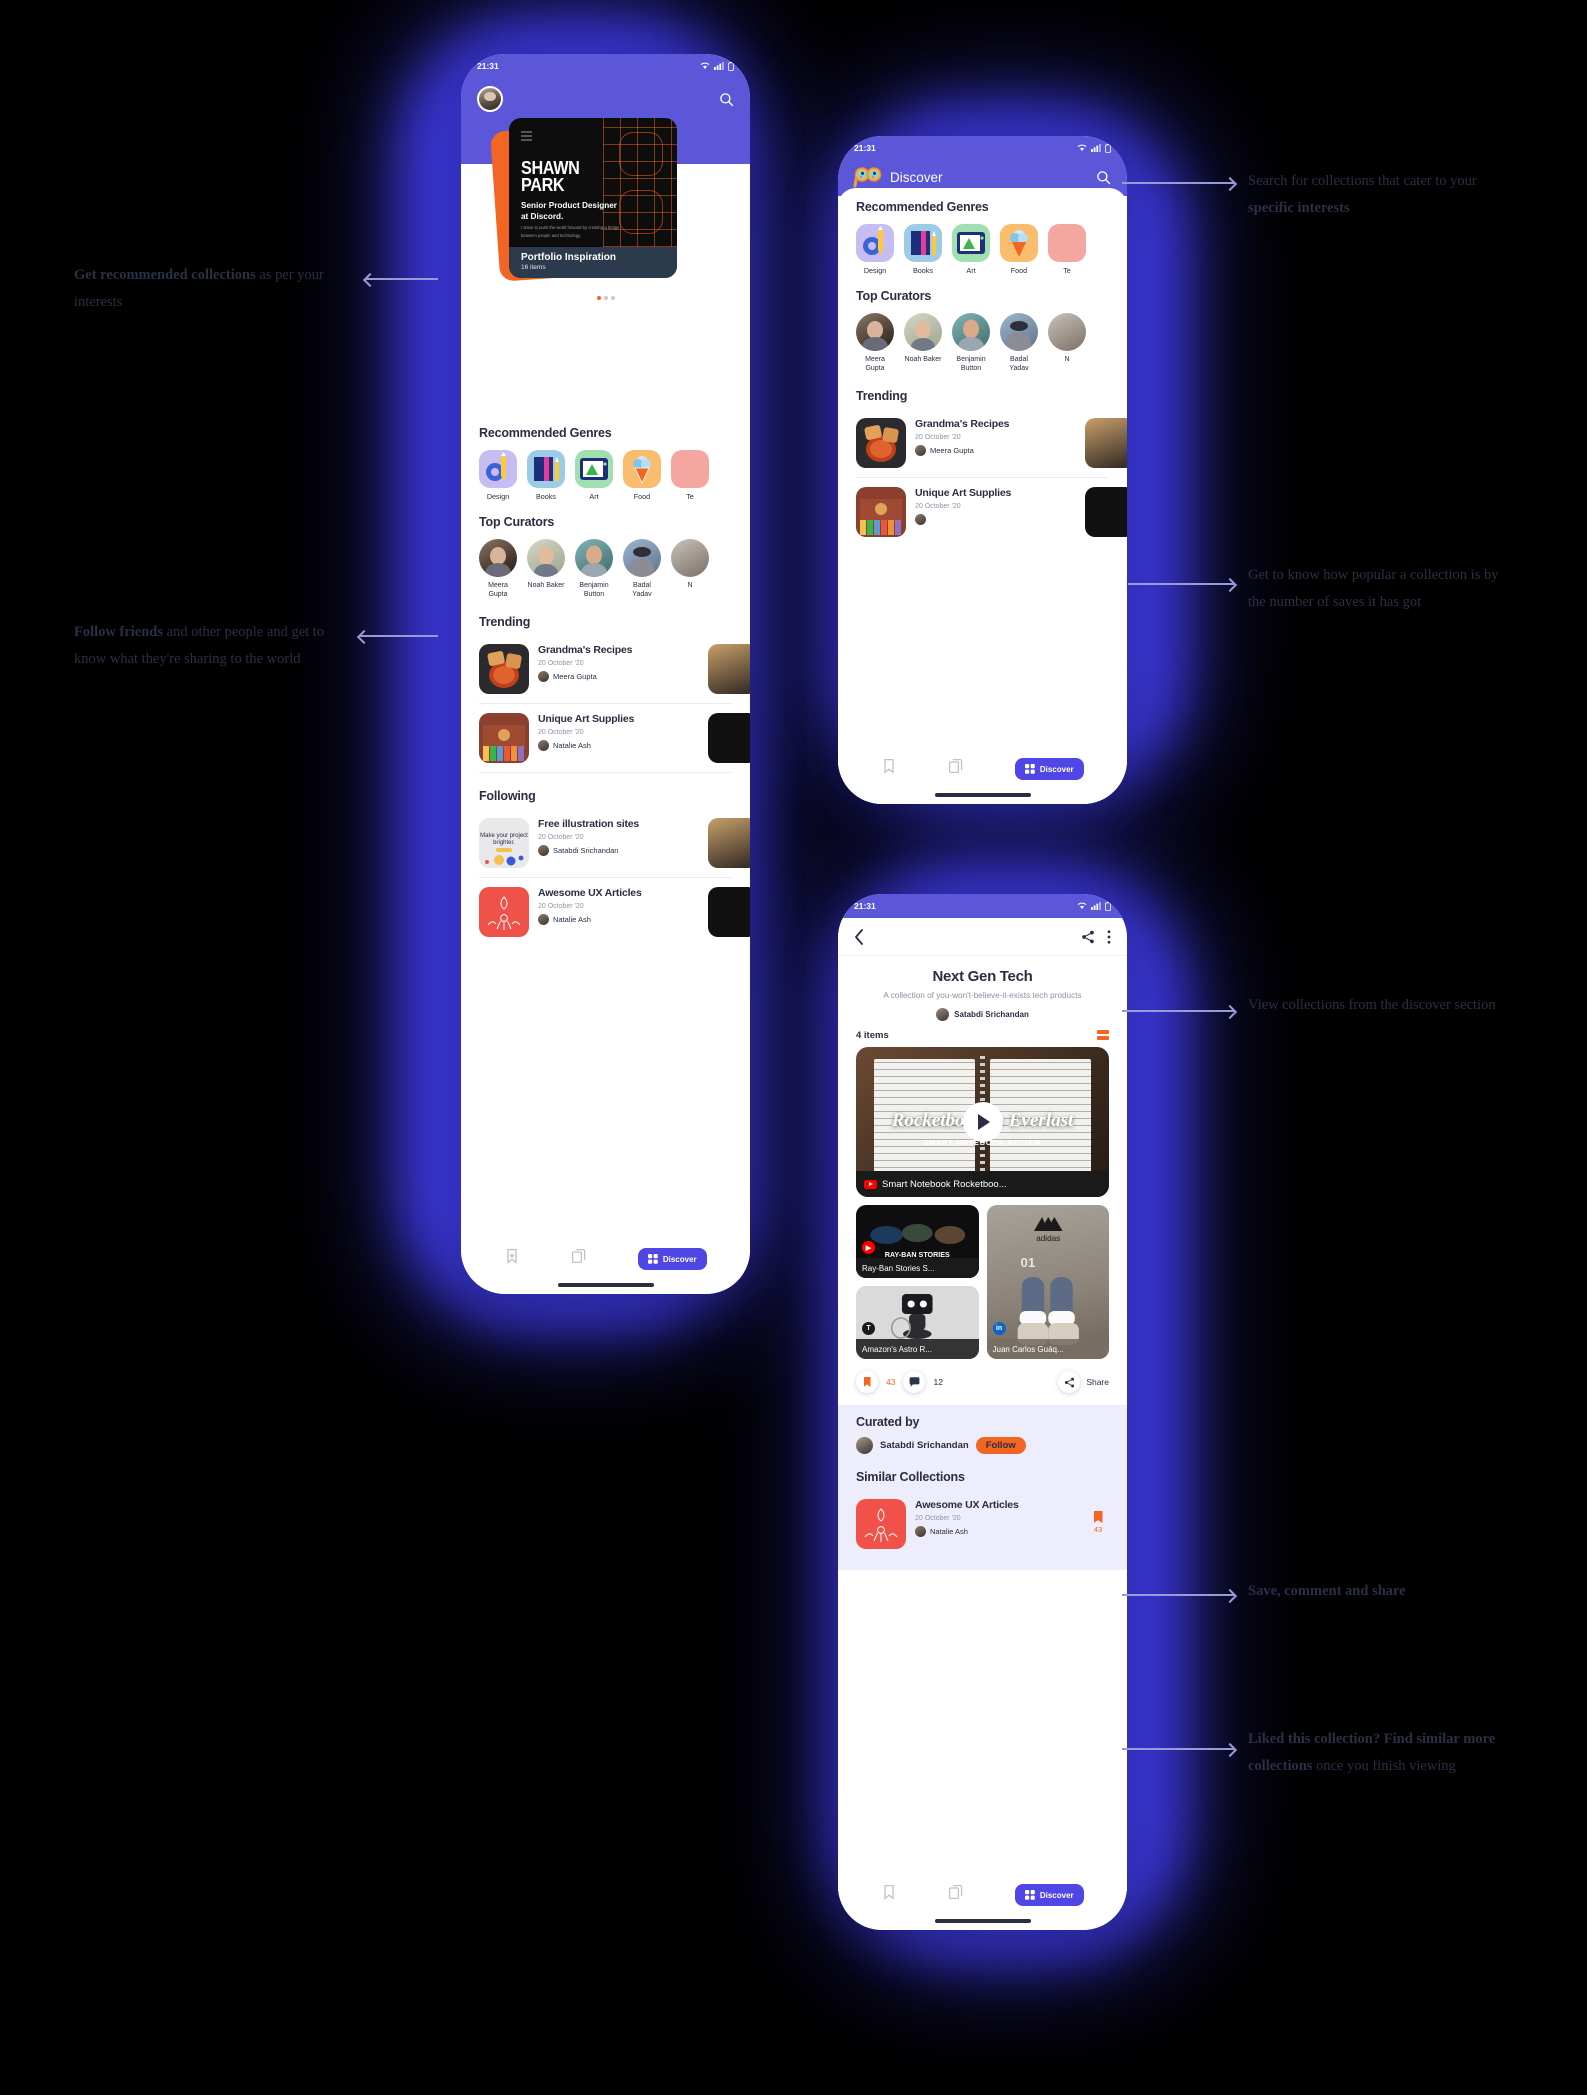 The height and width of the screenshot is (2095, 1587). I want to click on home-indicator, so click(982, 1921).